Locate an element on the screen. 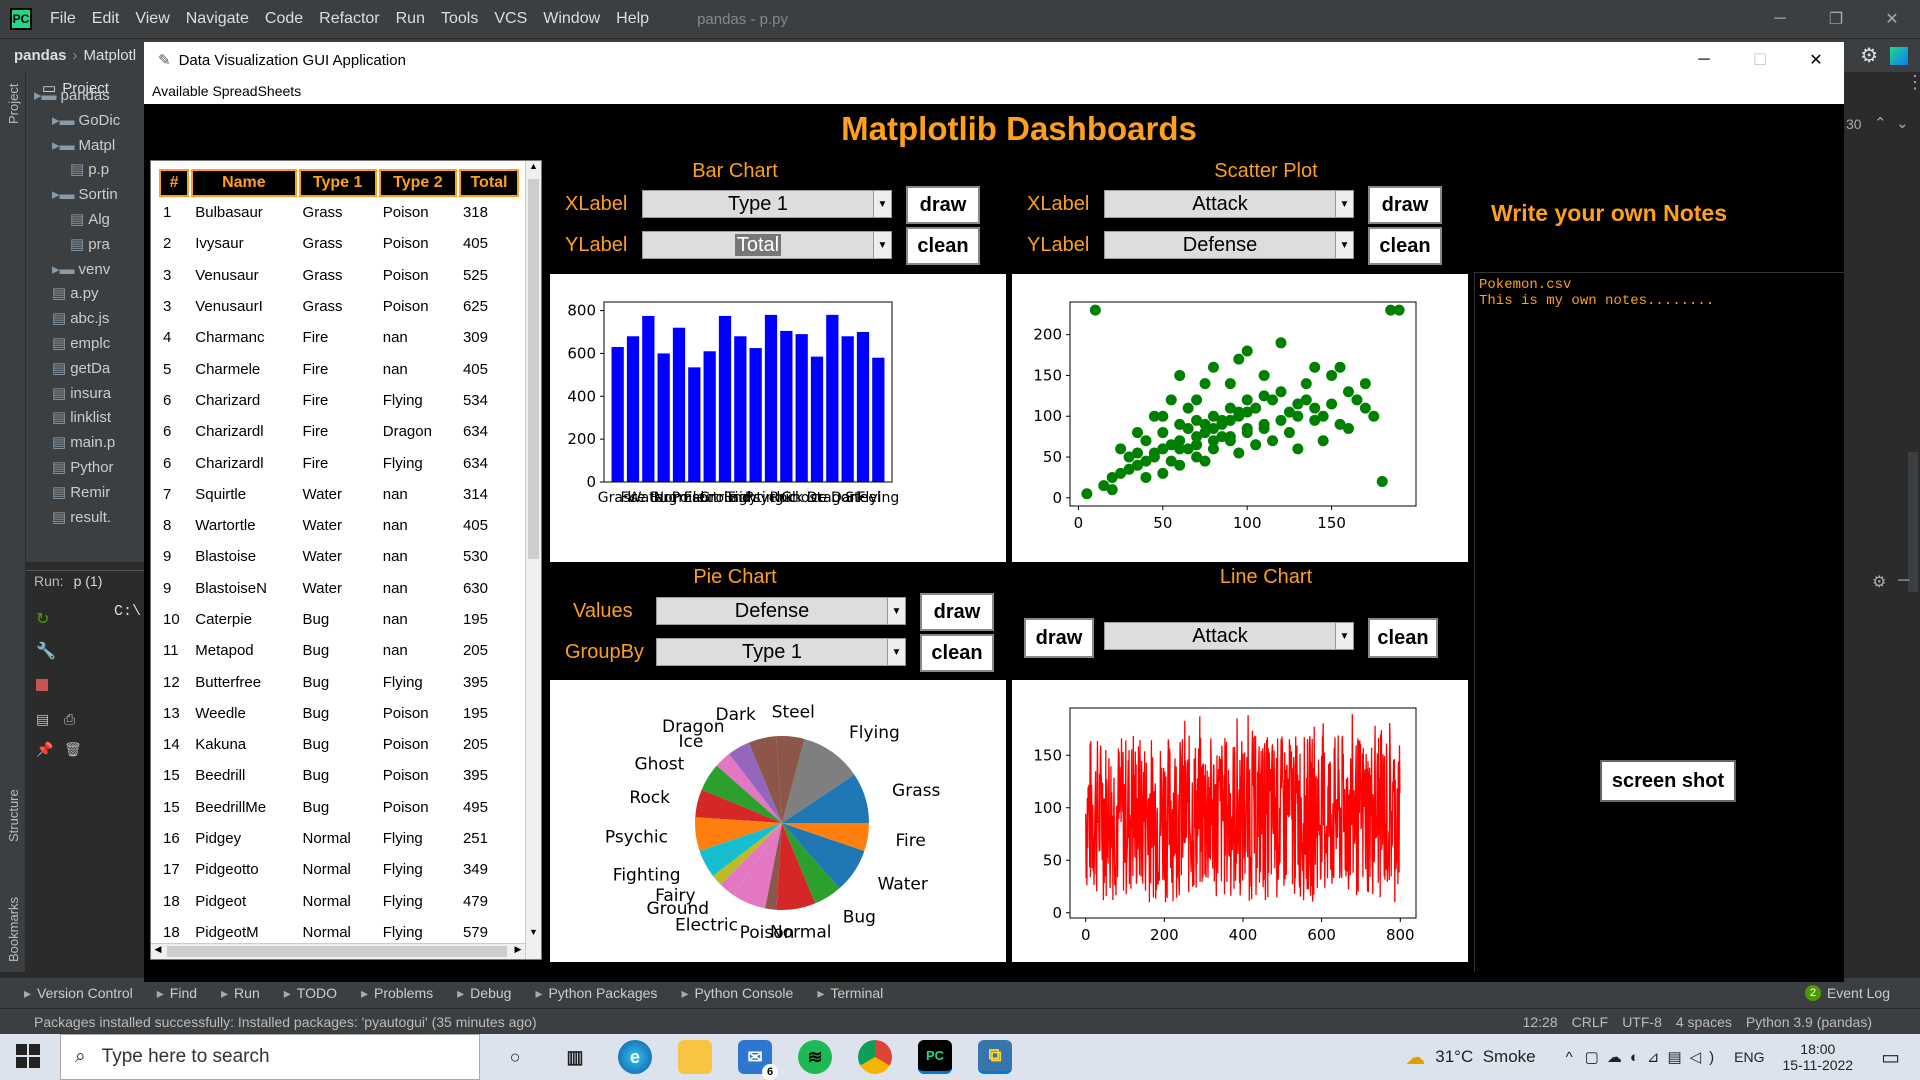 Image resolution: width=1920 pixels, height=1080 pixels. table-row: 15 Beedrill Bug Poison 395 is located at coordinates (339, 775).